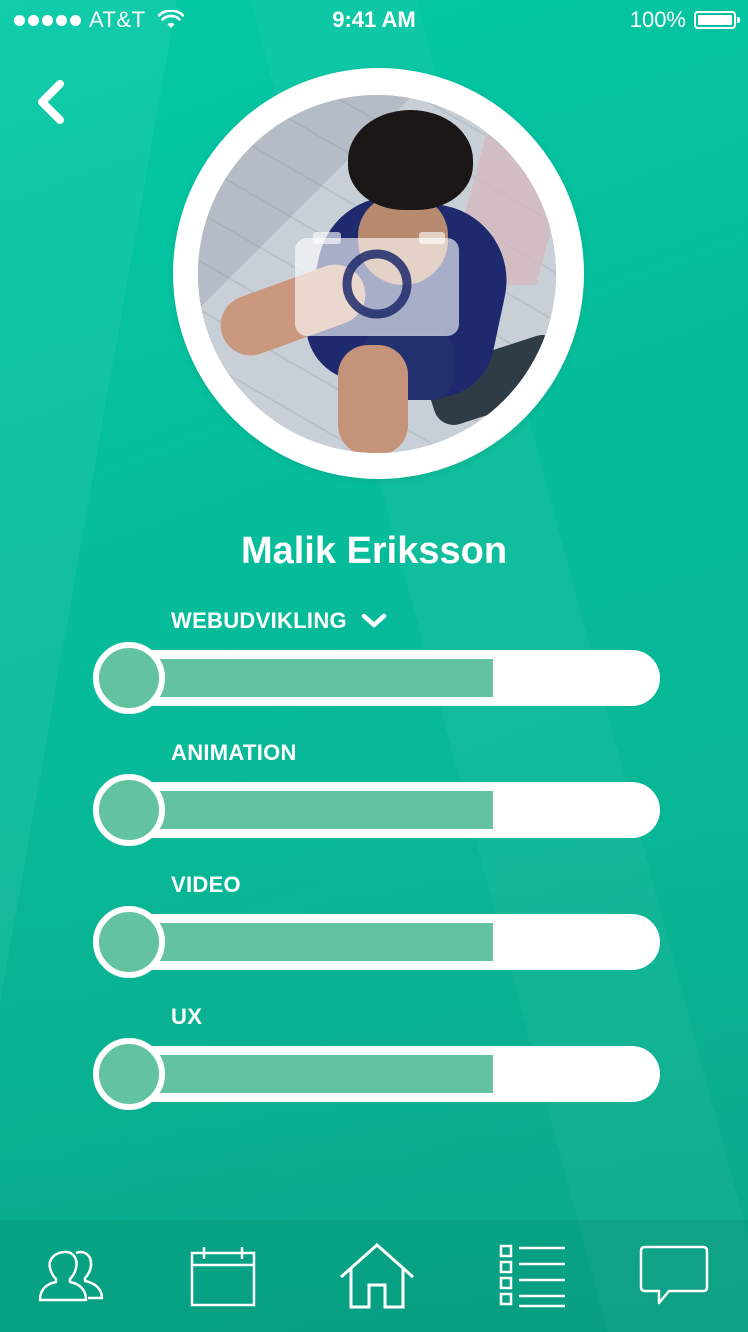 This screenshot has height=1332, width=748. I want to click on status-right: 100%, so click(684, 20).